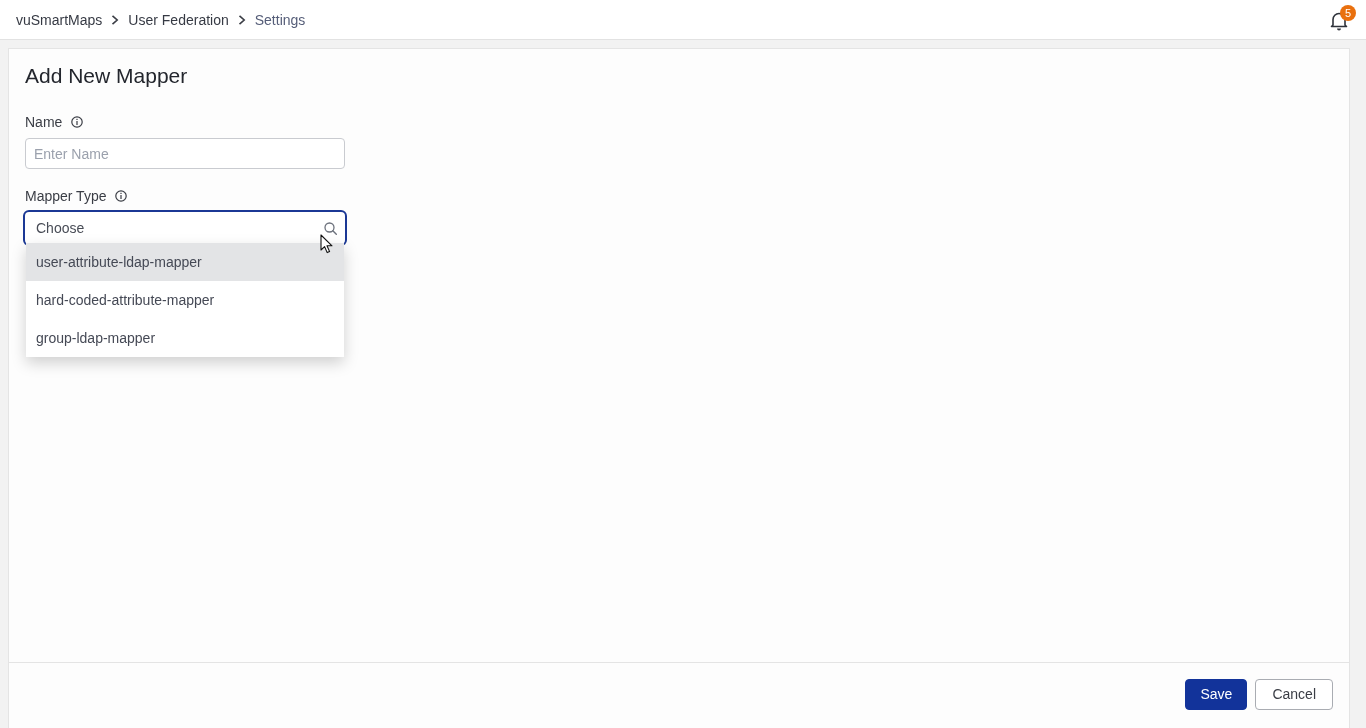 The height and width of the screenshot is (728, 1366). What do you see at coordinates (185, 228) in the screenshot?
I see `select-field: Choose` at bounding box center [185, 228].